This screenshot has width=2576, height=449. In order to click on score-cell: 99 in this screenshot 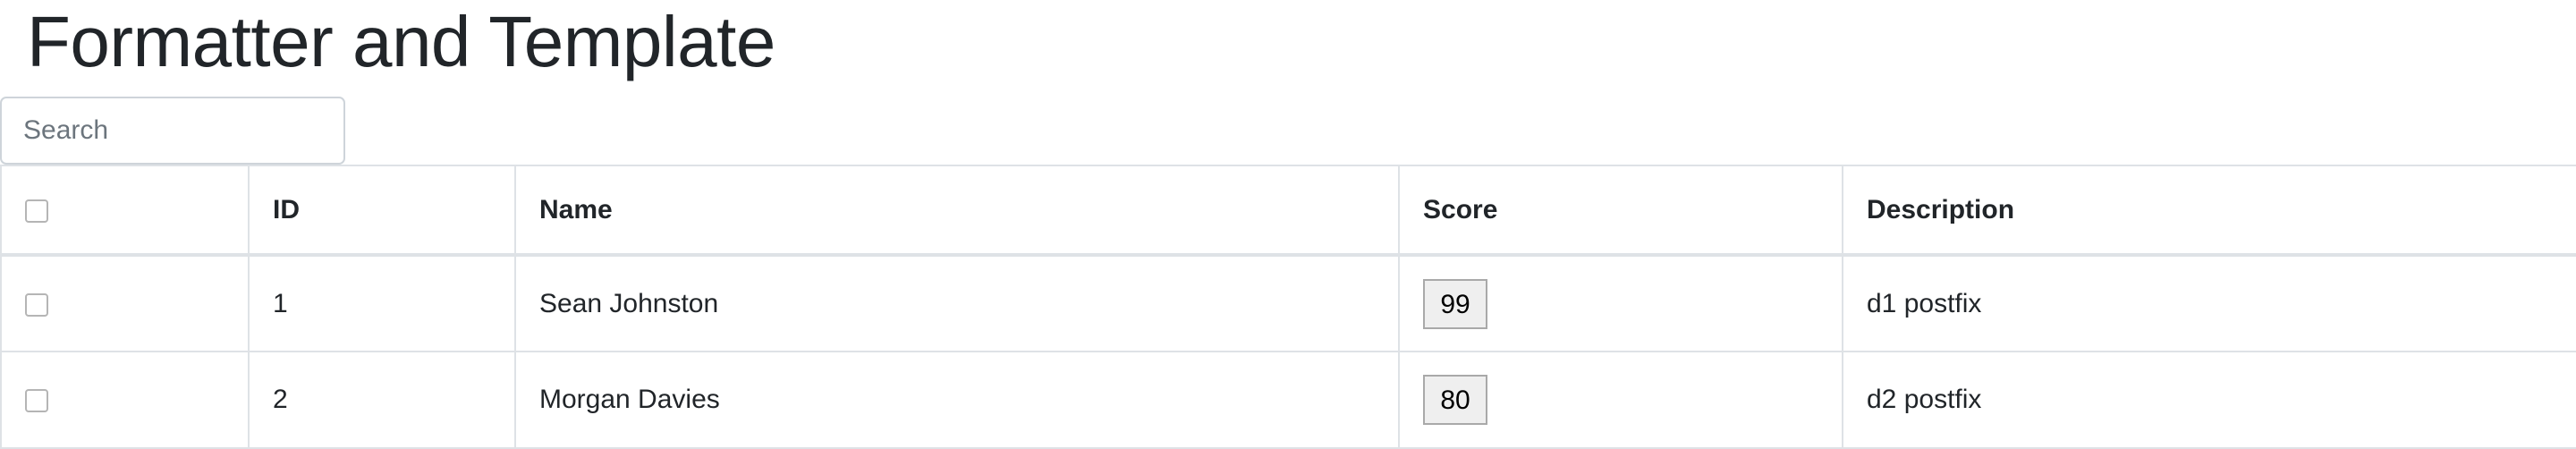, I will do `click(1620, 303)`.